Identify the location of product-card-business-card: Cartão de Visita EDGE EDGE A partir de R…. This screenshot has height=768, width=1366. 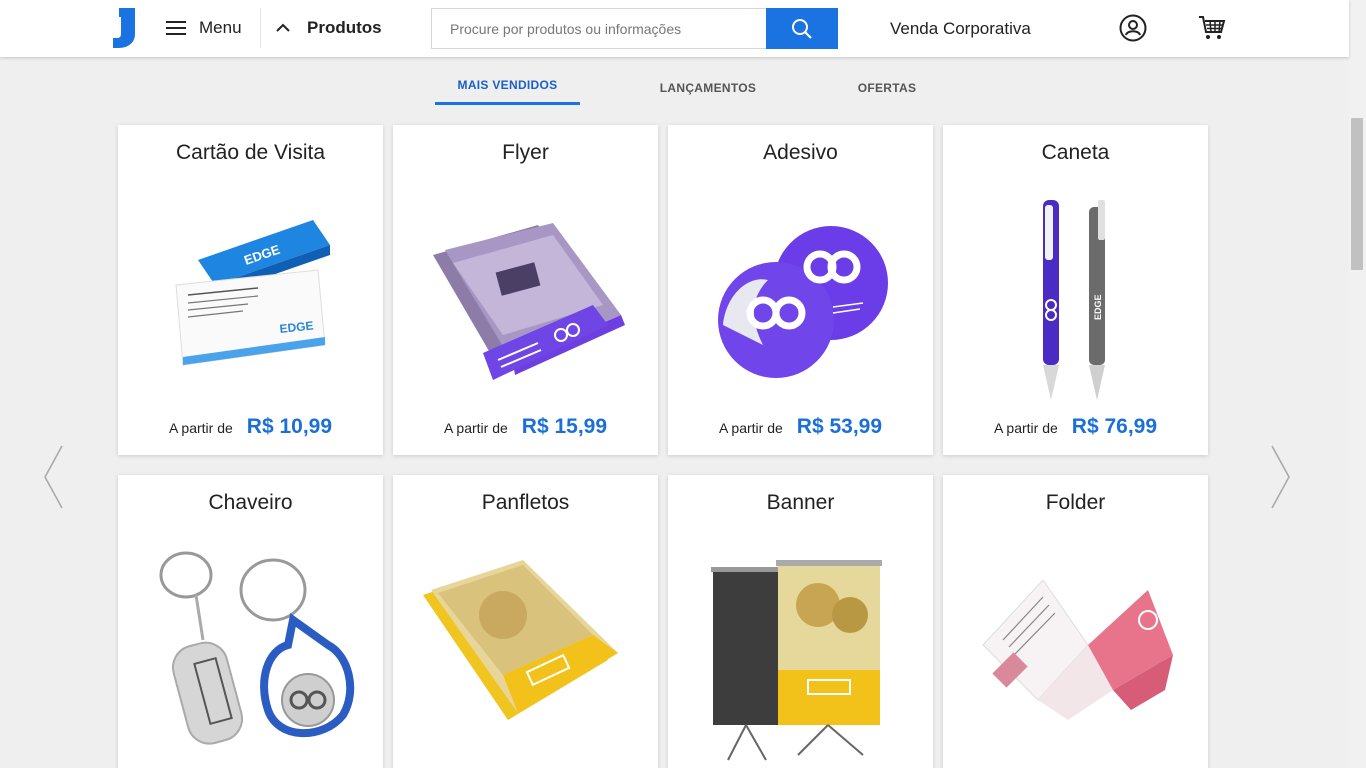
(250, 290).